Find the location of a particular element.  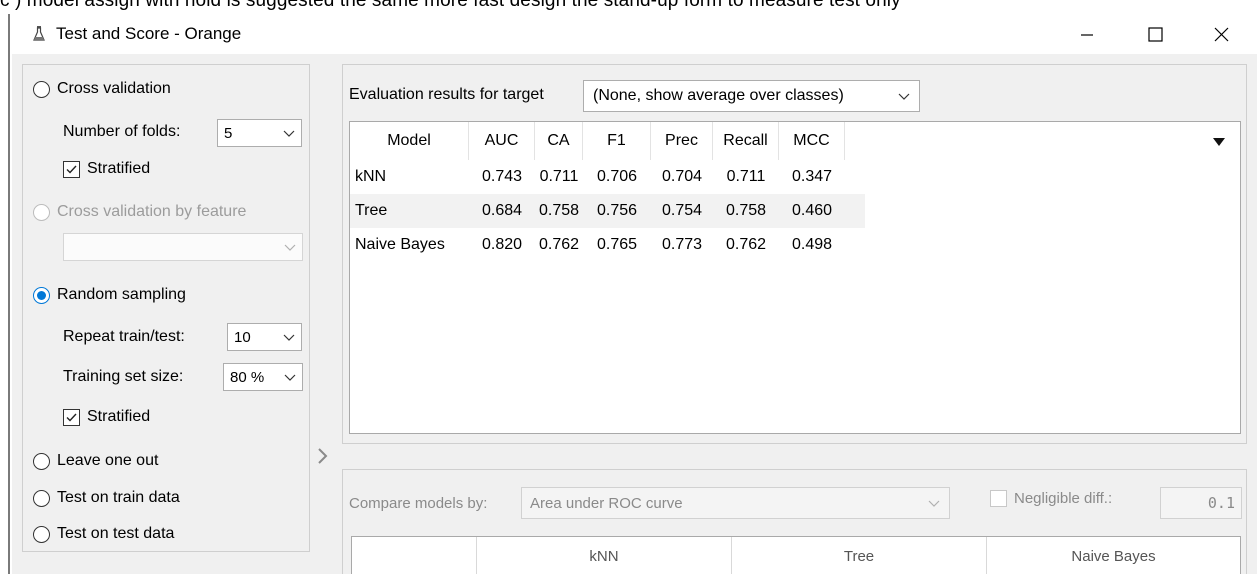

close-button is located at coordinates (1221, 34).